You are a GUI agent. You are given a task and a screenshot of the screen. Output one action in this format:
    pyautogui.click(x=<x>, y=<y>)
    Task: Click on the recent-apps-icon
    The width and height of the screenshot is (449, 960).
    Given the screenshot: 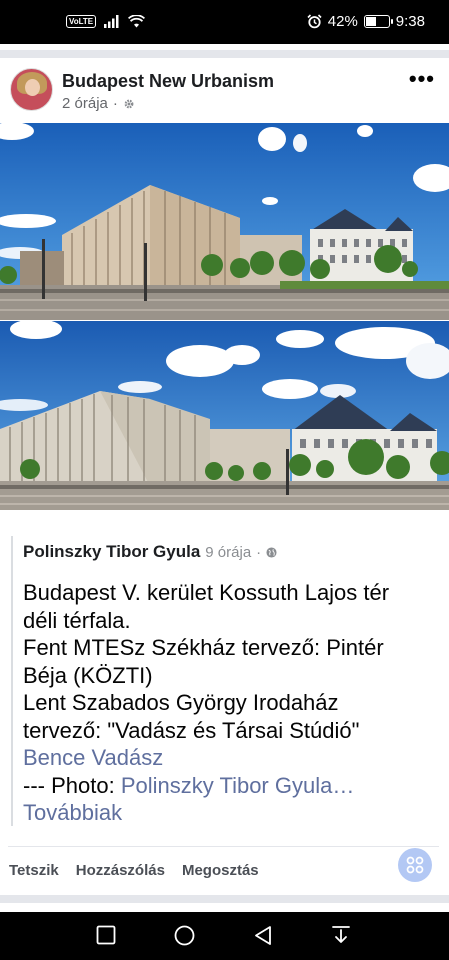 What is the action you would take?
    pyautogui.click(x=106, y=935)
    